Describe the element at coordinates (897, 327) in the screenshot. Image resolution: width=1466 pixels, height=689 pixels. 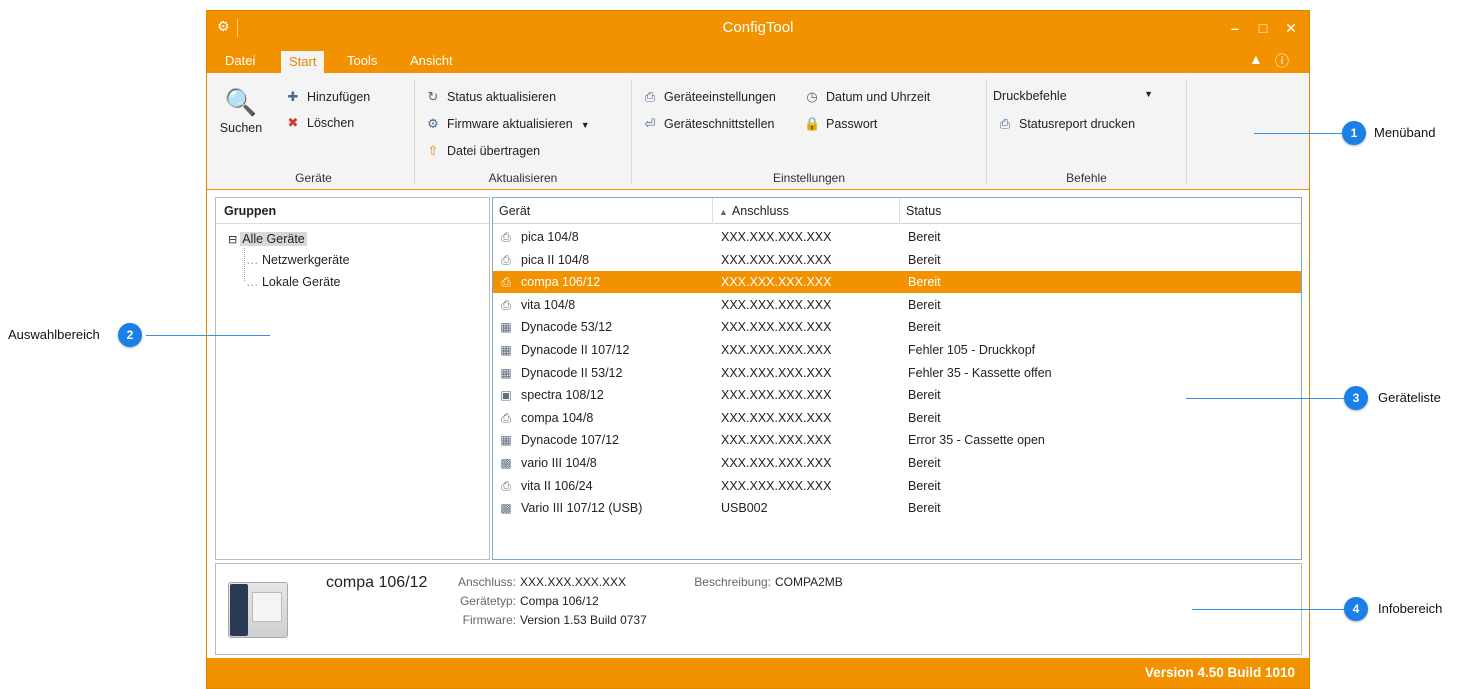
I see `table-row: ▦ Dynacode 53/12 XXX.XXX.XXX.XXX Bereit` at that location.